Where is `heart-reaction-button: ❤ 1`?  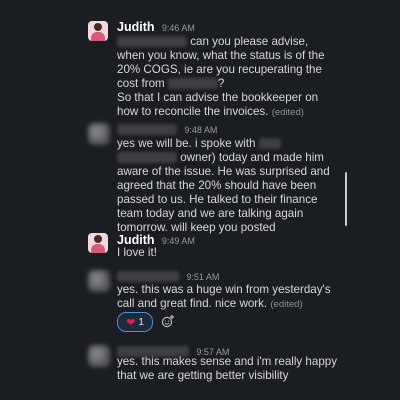
heart-reaction-button: ❤ 1 is located at coordinates (135, 322).